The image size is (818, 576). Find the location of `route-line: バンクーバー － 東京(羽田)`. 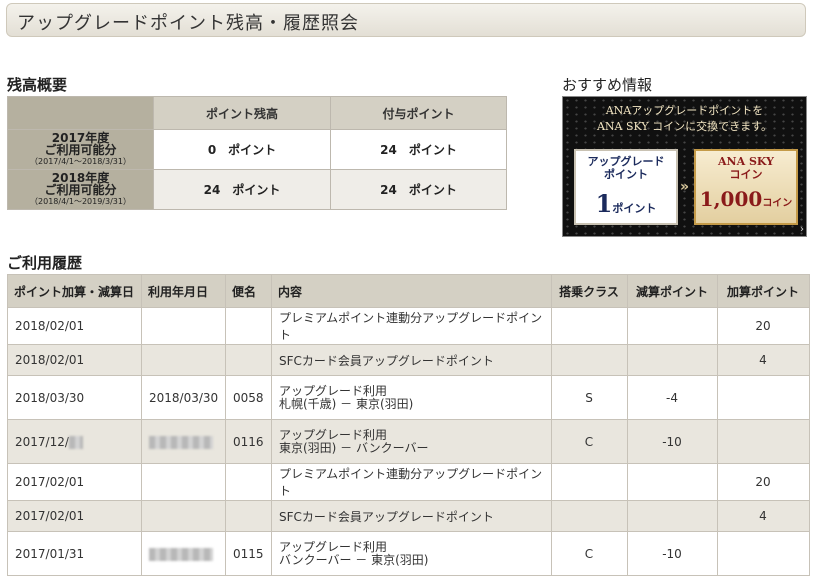

route-line: バンクーバー － 東京(羽田) is located at coordinates (354, 559).